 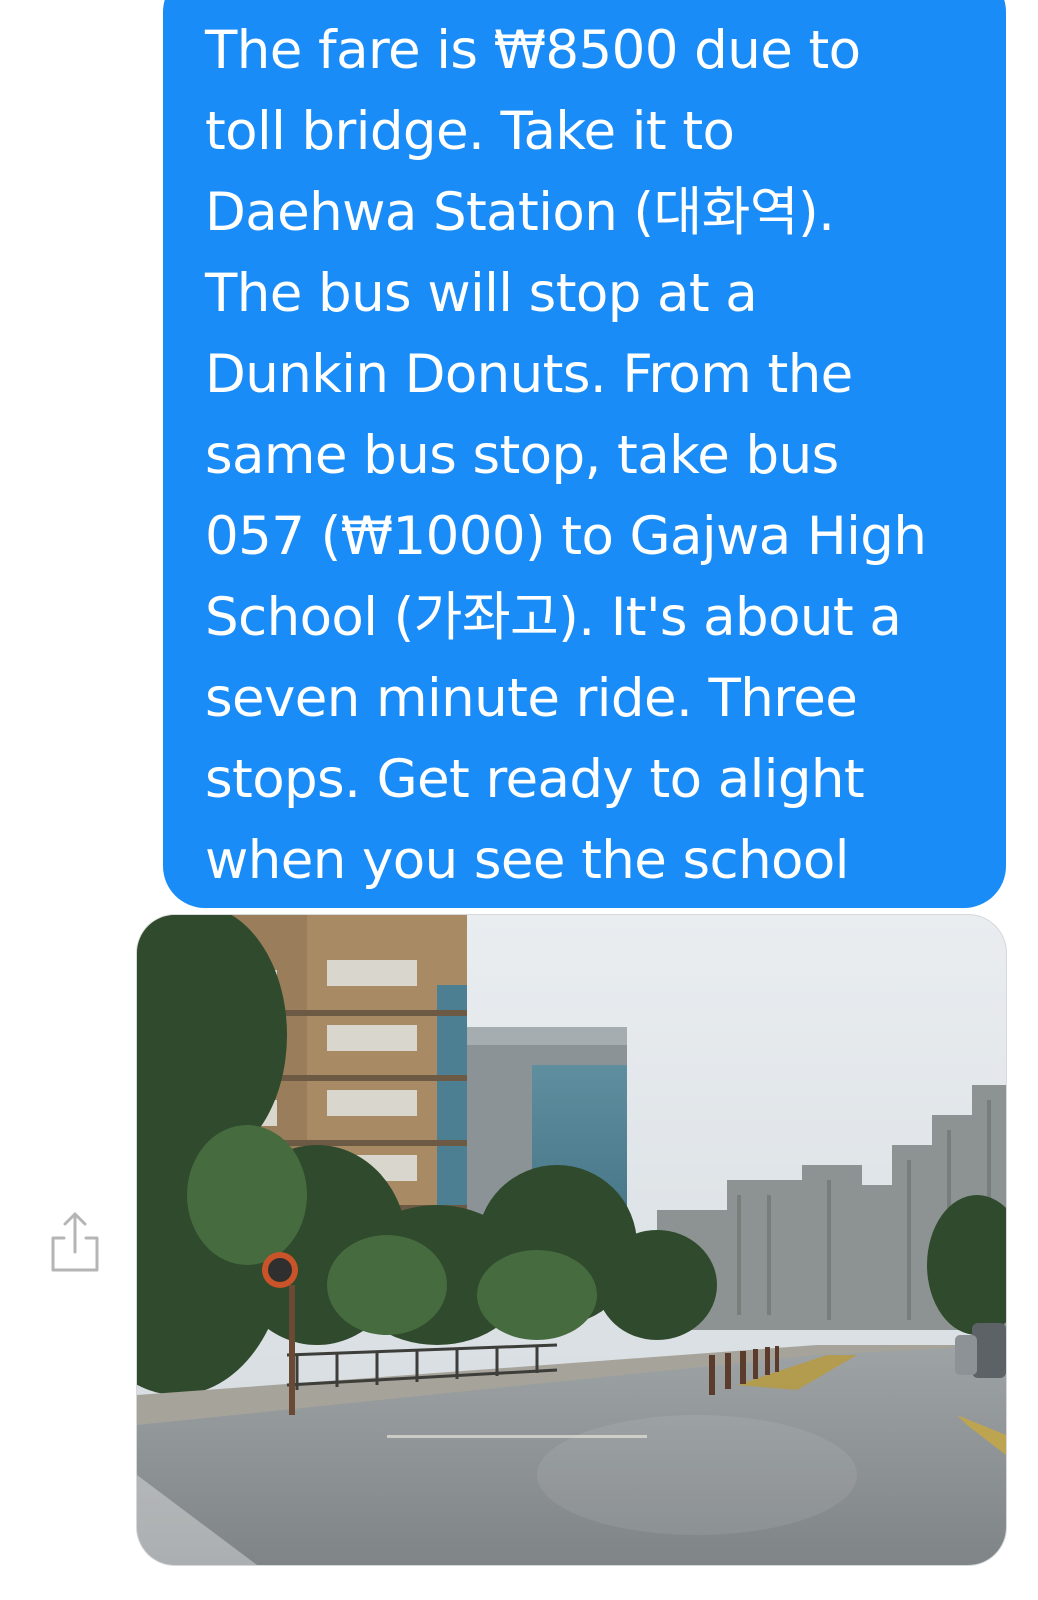 What do you see at coordinates (533, 50) in the screenshot?
I see `message-line: The fare is ₩8500 due to` at bounding box center [533, 50].